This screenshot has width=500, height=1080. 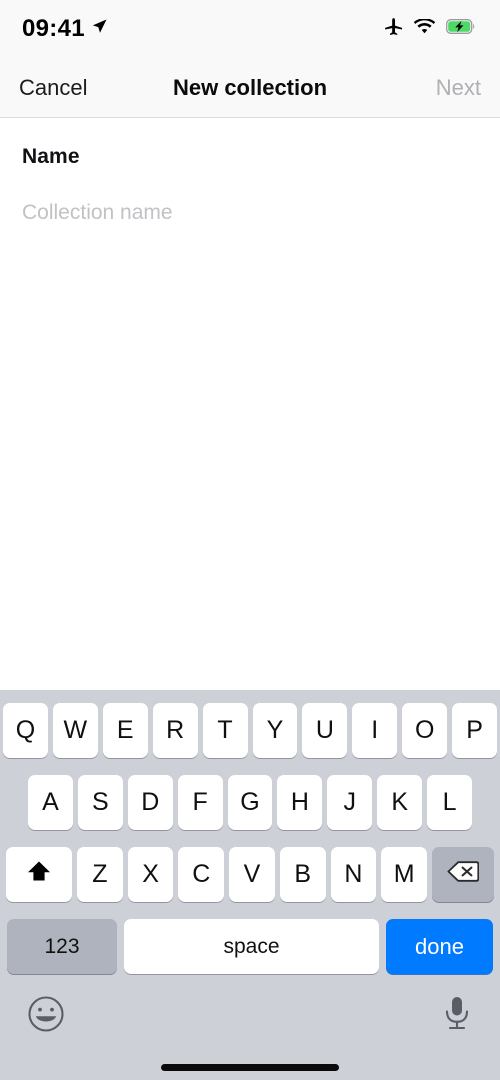 I want to click on key-t: T, so click(x=225, y=730).